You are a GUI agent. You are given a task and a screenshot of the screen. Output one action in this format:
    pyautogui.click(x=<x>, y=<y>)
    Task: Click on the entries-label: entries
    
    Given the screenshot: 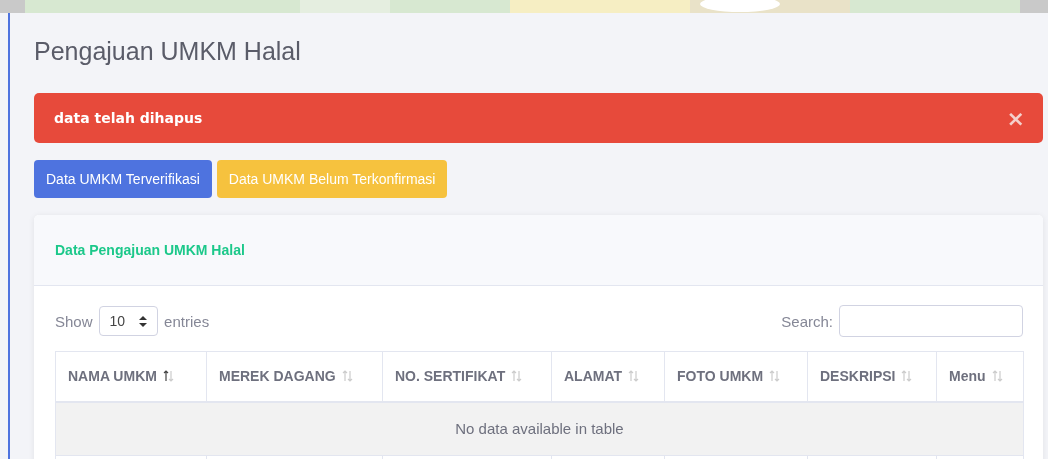 What is the action you would take?
    pyautogui.click(x=187, y=321)
    